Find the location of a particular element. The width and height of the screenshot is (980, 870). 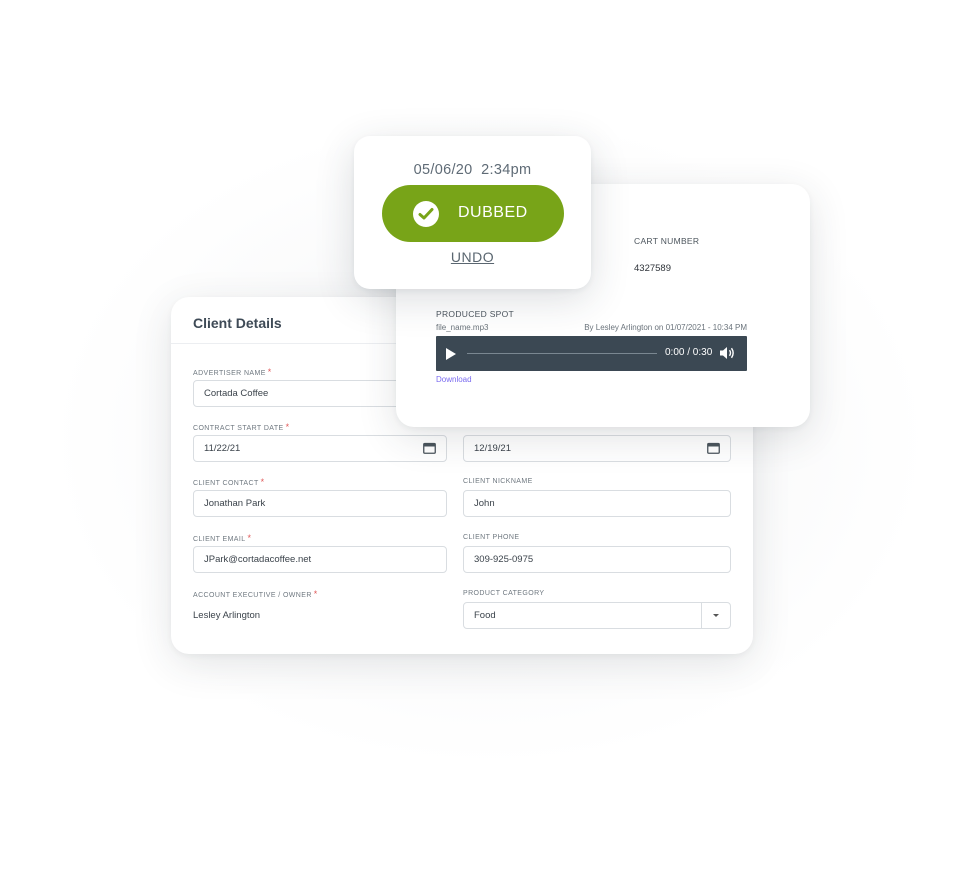

client-details-title: Client Details is located at coordinates (237, 323).